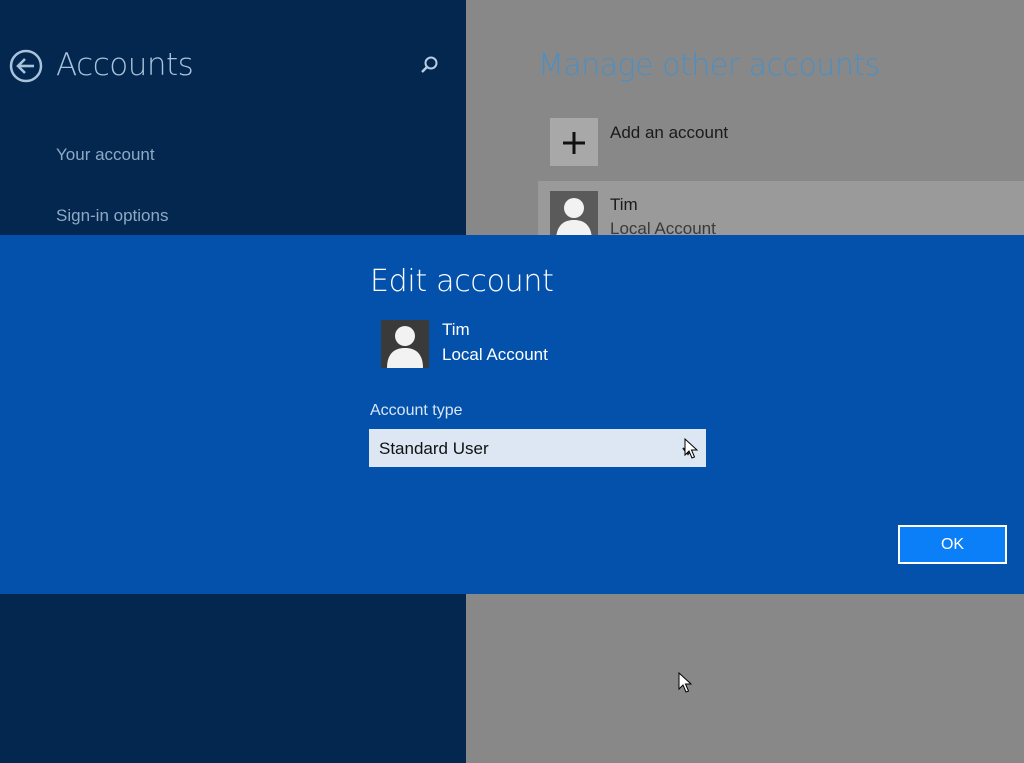 The height and width of the screenshot is (763, 1024). What do you see at coordinates (416, 410) in the screenshot?
I see `account-type-label: Account type` at bounding box center [416, 410].